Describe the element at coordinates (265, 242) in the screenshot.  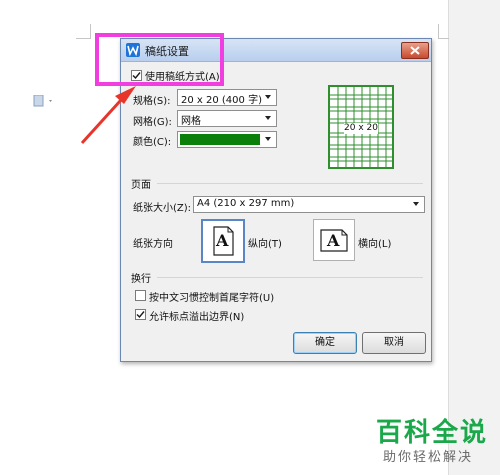
I see `portrait-label: 纵向(T)` at that location.